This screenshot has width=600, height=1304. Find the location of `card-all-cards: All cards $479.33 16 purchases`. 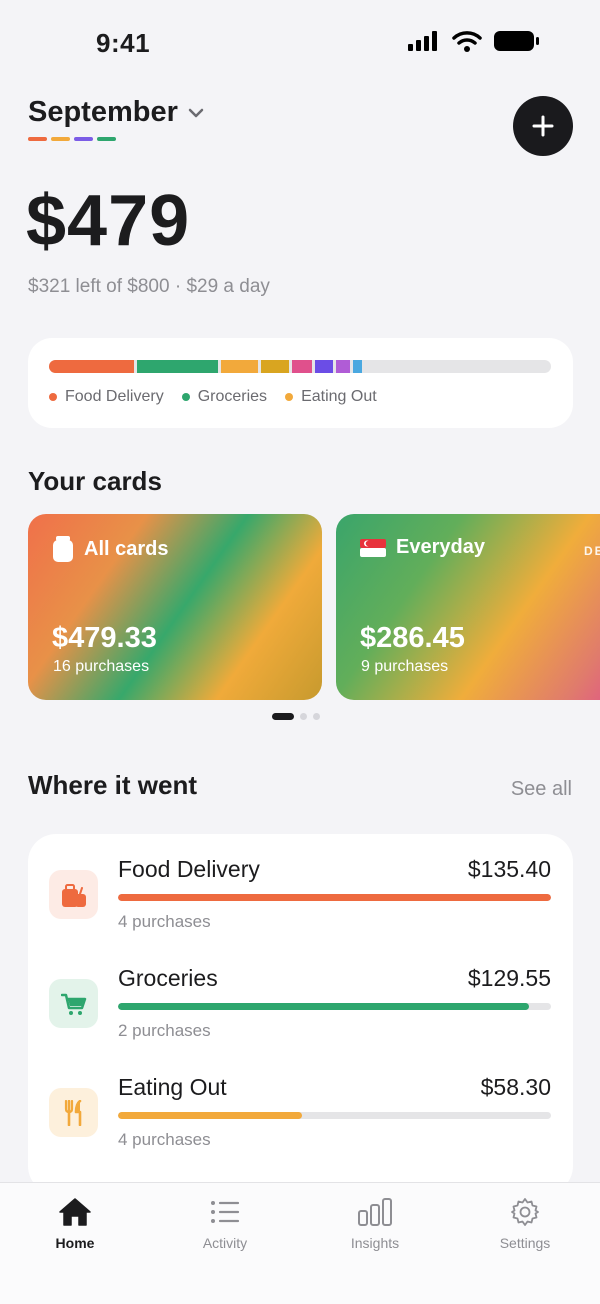

card-all-cards: All cards $479.33 16 purchases is located at coordinates (175, 607).